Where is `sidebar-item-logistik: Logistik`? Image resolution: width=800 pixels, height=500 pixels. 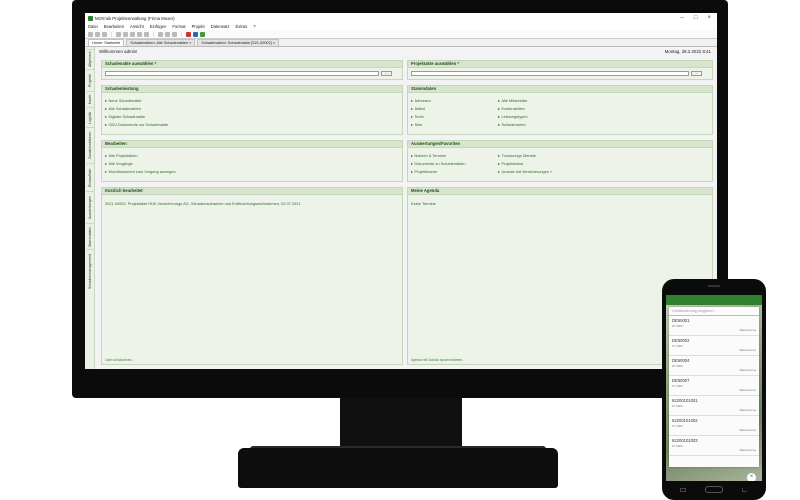
sidebar-item-logistik: Logistik is located at coordinates (90, 117).